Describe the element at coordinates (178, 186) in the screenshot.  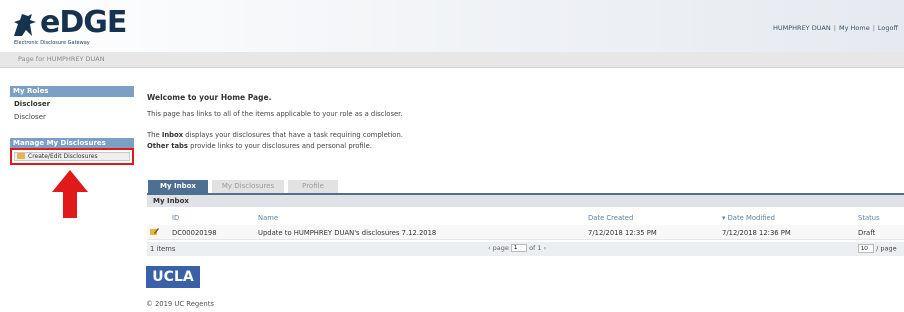
I see `tab-my-inbox: My Inbox` at that location.